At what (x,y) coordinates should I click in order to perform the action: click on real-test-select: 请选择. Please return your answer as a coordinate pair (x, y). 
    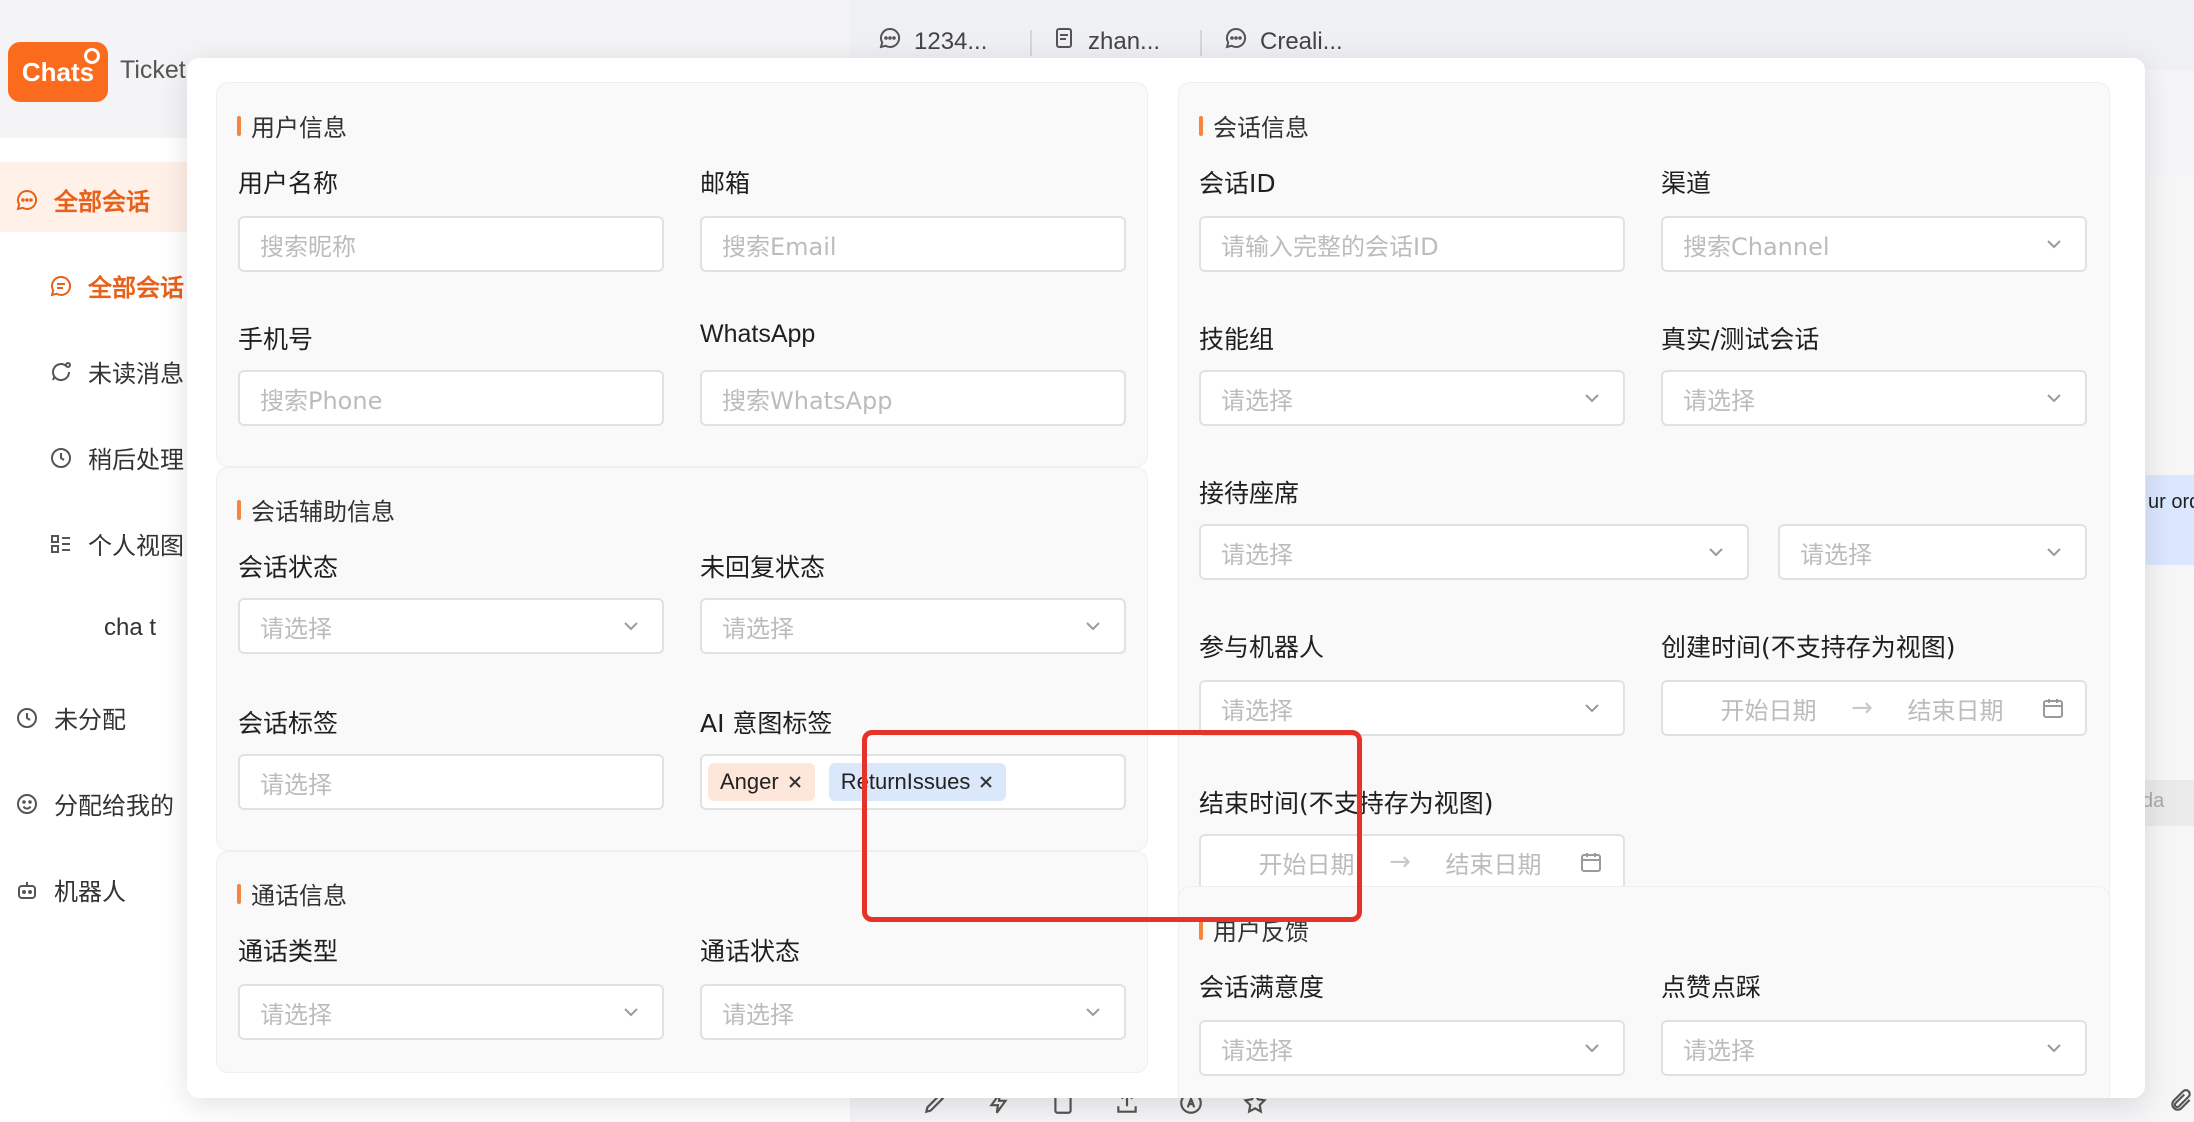
    Looking at the image, I should click on (1874, 398).